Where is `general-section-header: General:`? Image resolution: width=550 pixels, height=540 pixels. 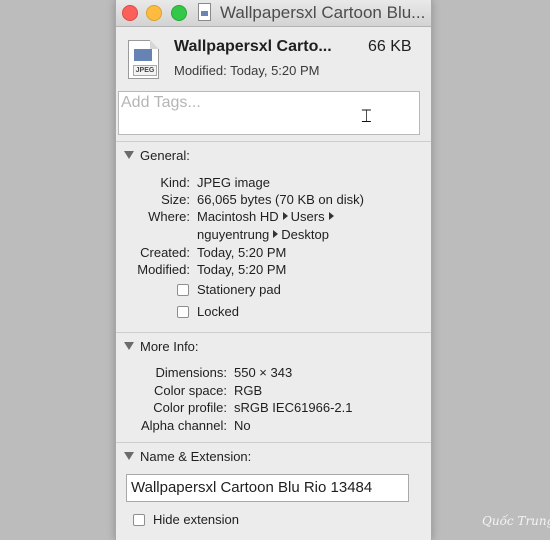
general-section-header: General: is located at coordinates (157, 155).